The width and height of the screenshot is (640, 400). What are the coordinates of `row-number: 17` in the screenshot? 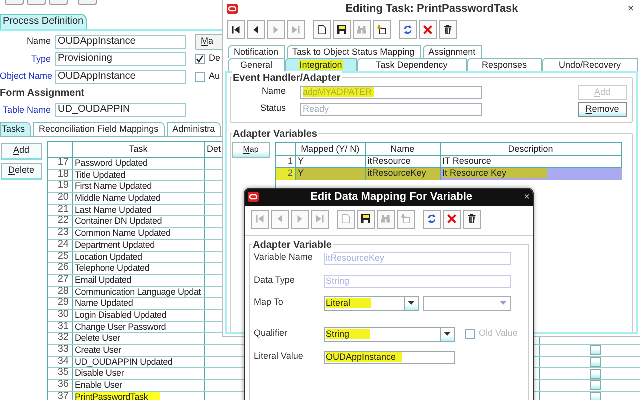 It's located at (60, 163).